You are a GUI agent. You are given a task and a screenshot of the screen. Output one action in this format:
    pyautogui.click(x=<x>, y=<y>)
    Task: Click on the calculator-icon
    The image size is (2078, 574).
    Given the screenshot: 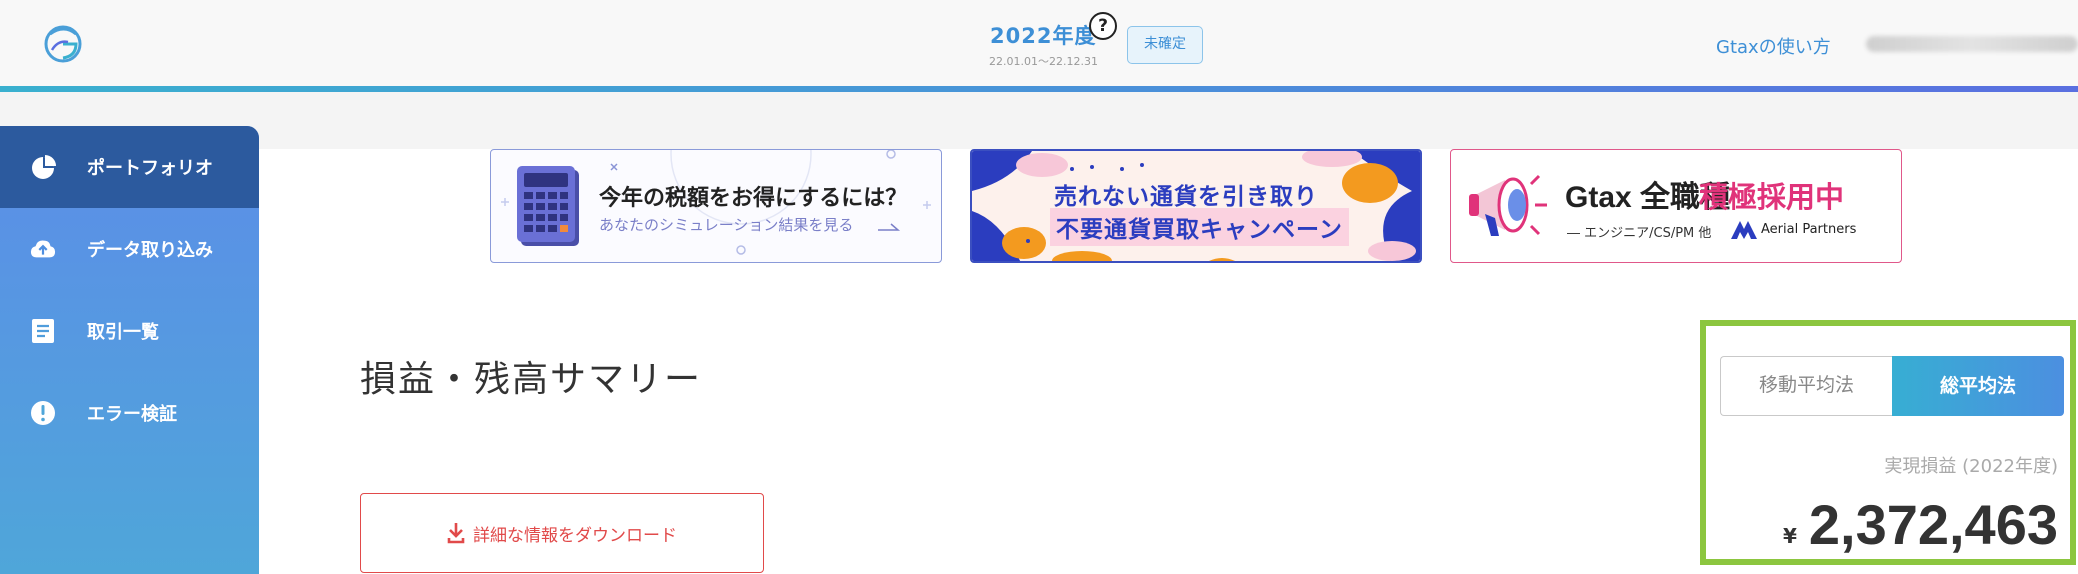 What is the action you would take?
    pyautogui.click(x=548, y=206)
    